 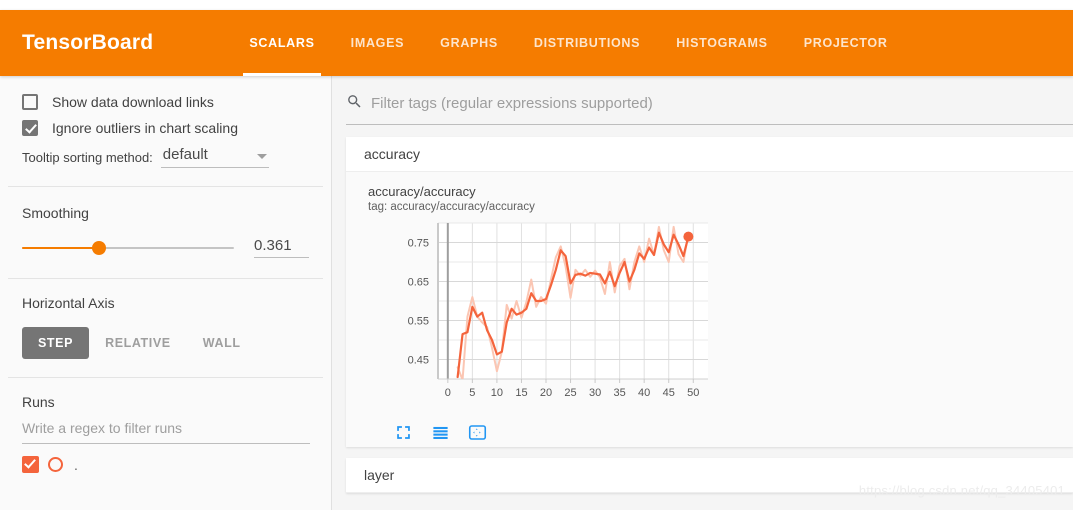 What do you see at coordinates (88, 42) in the screenshot?
I see `app-title: TensorBoard` at bounding box center [88, 42].